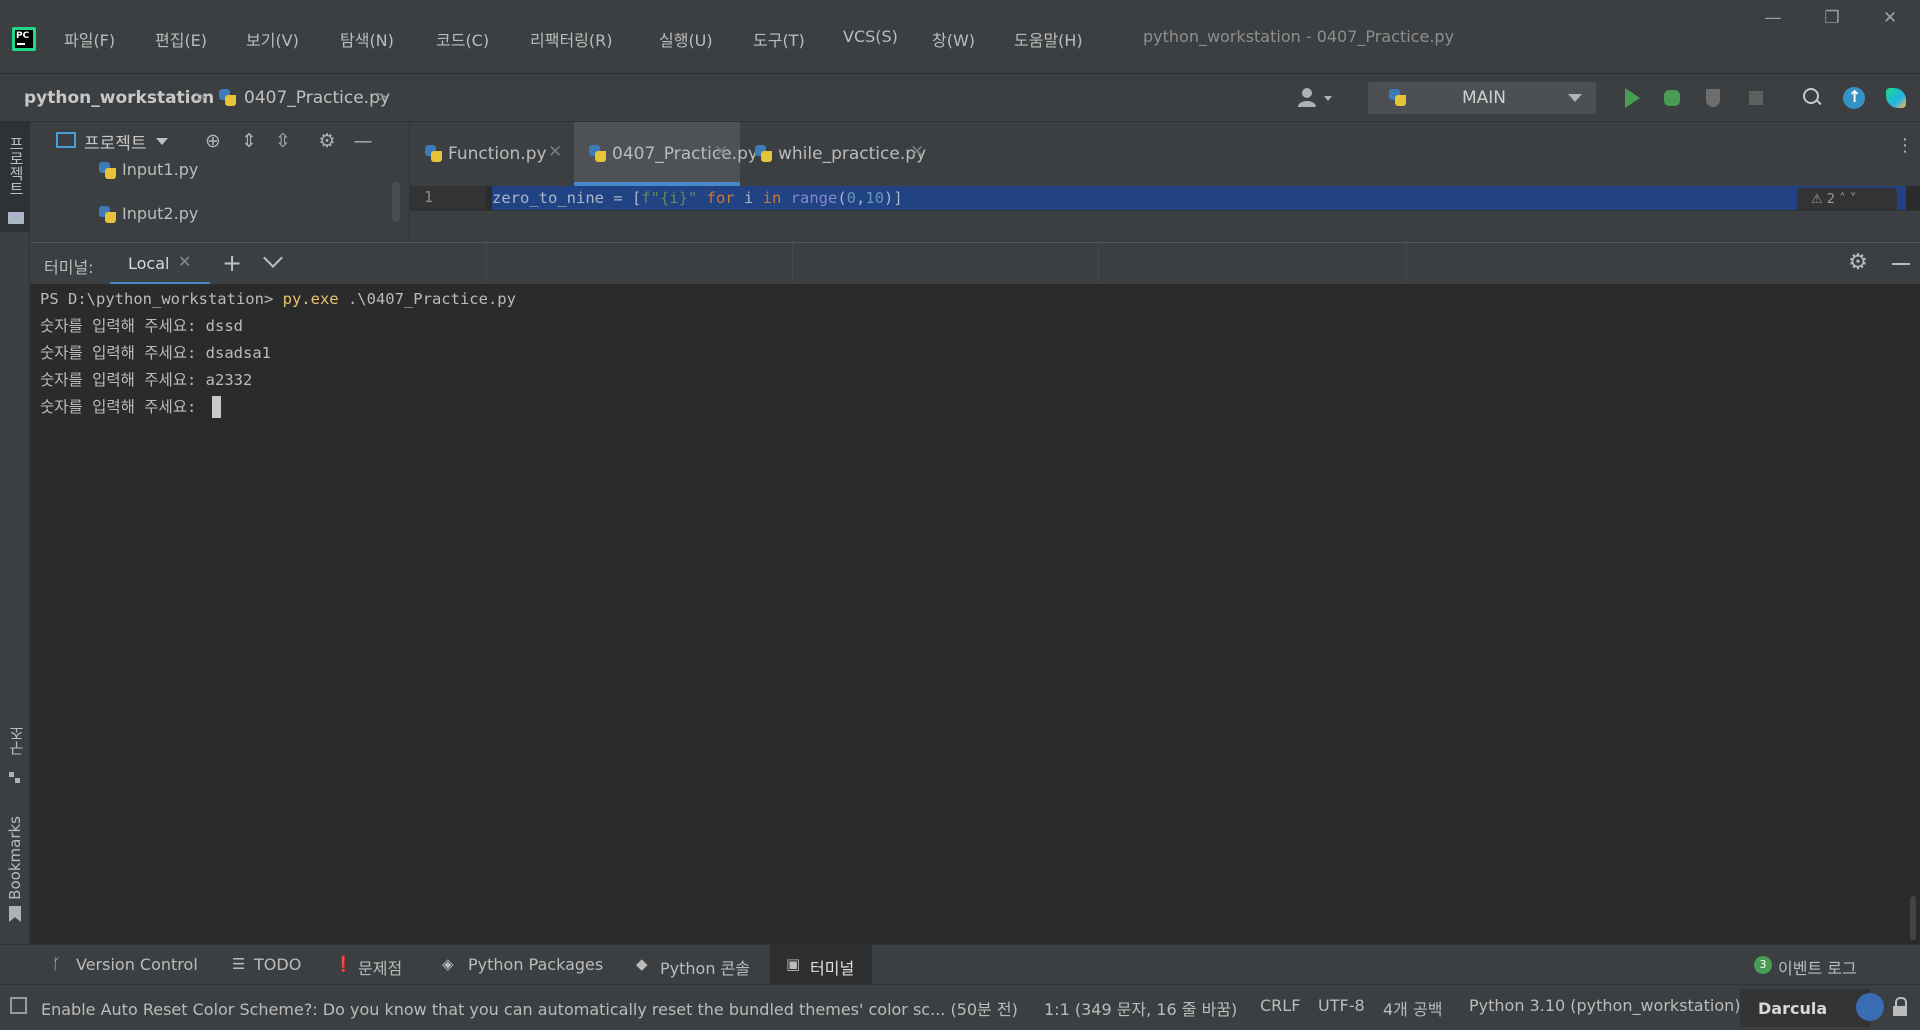 The height and width of the screenshot is (1030, 1920). Describe the element at coordinates (283, 141) in the screenshot. I see `collapse-all-icon: ⇳` at that location.